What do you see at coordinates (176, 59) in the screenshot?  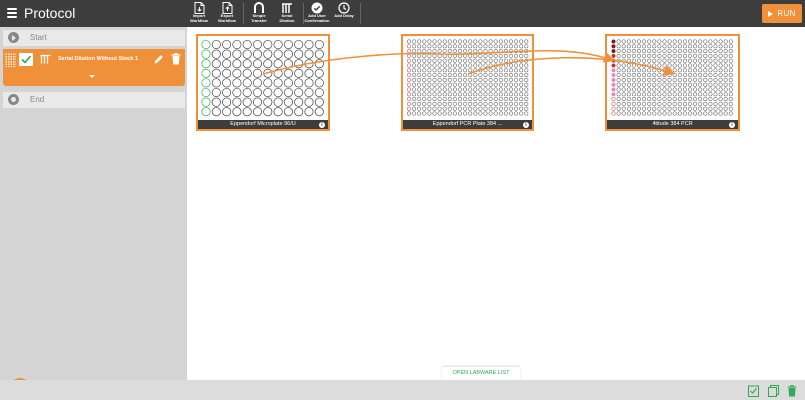 I see `trash-icon` at bounding box center [176, 59].